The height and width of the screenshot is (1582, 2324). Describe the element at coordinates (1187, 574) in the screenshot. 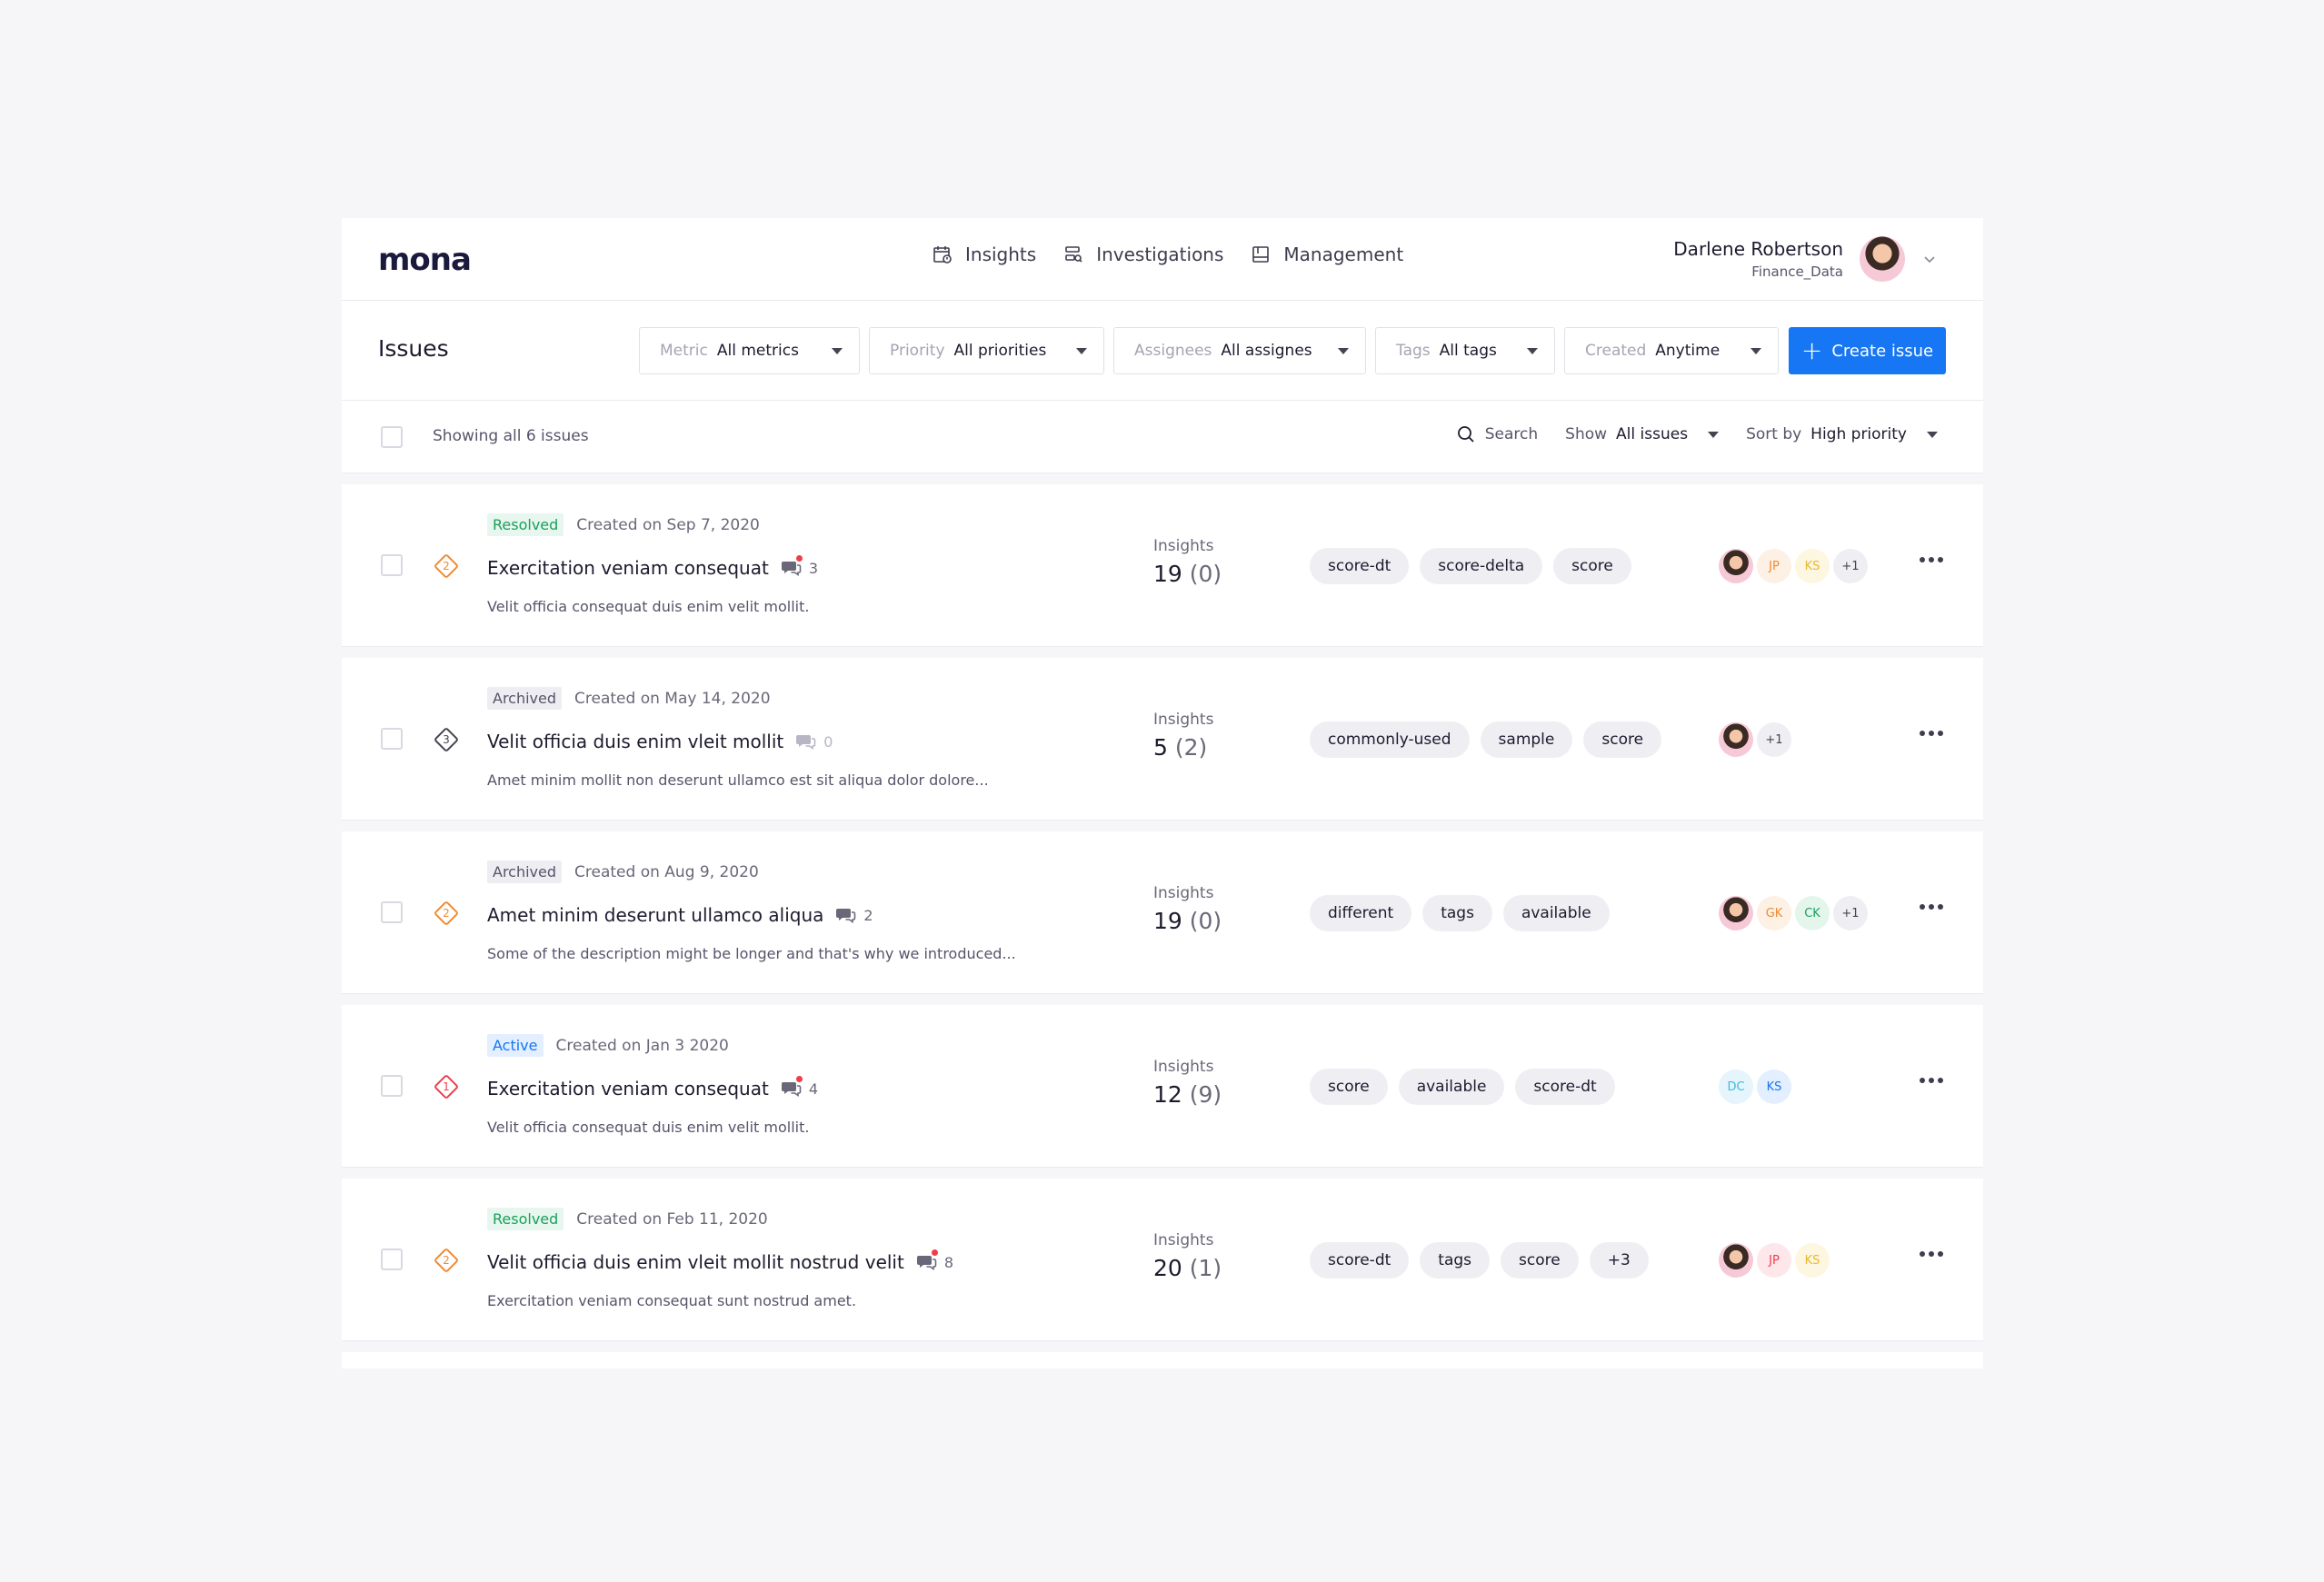

I see `insights-value: 19 (0)` at that location.